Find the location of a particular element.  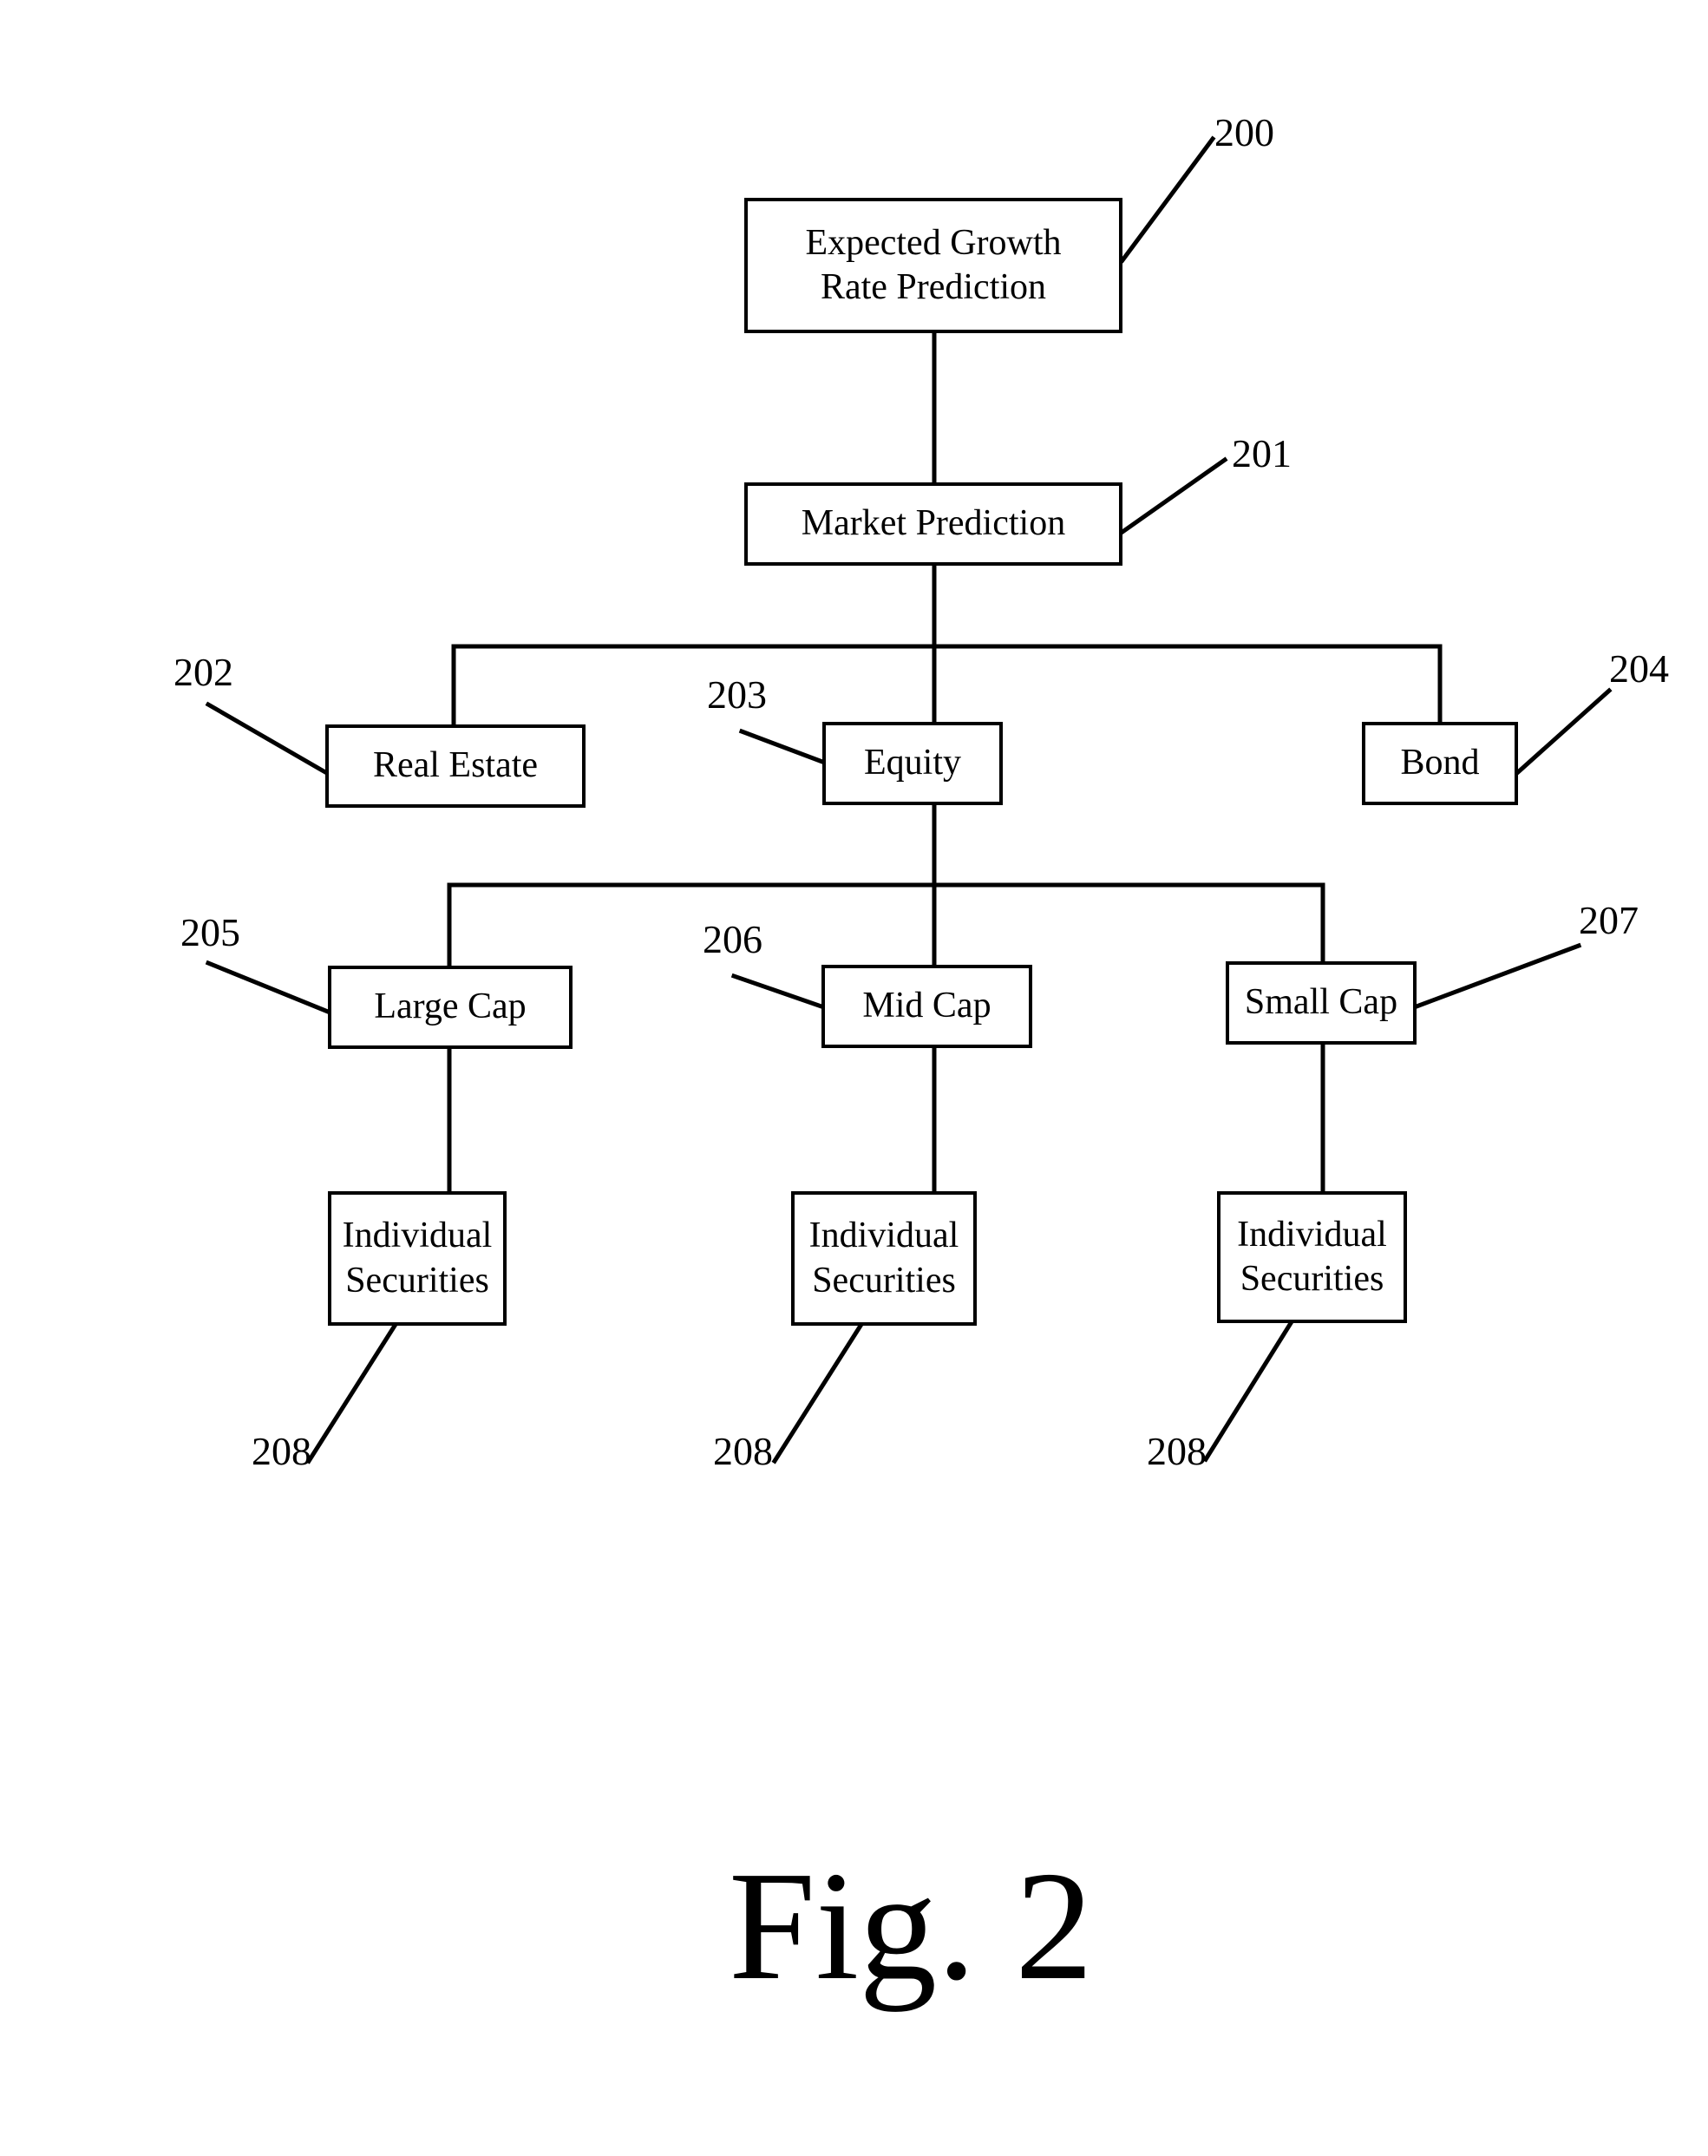

node-label-line1: Market Prediction is located at coordinates (934, 523).